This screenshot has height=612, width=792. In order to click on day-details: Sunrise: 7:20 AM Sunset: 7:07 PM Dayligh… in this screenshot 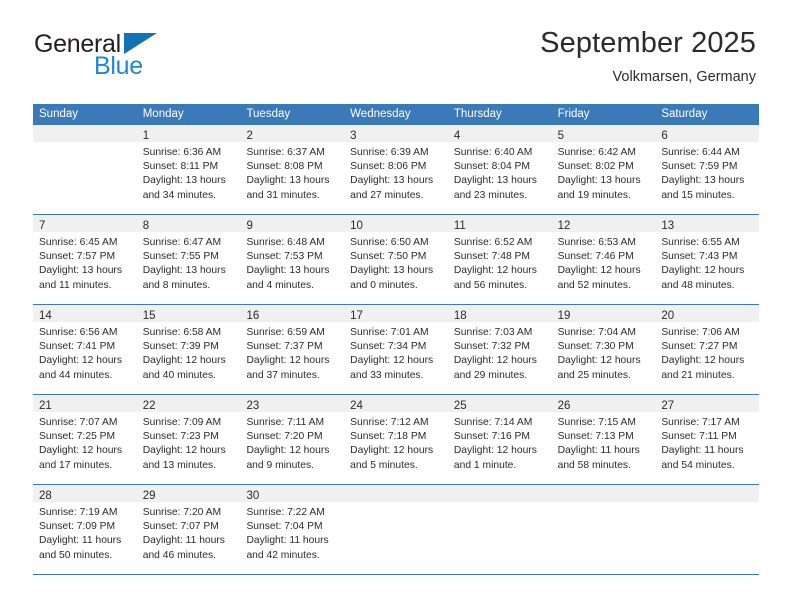, I will do `click(189, 532)`.